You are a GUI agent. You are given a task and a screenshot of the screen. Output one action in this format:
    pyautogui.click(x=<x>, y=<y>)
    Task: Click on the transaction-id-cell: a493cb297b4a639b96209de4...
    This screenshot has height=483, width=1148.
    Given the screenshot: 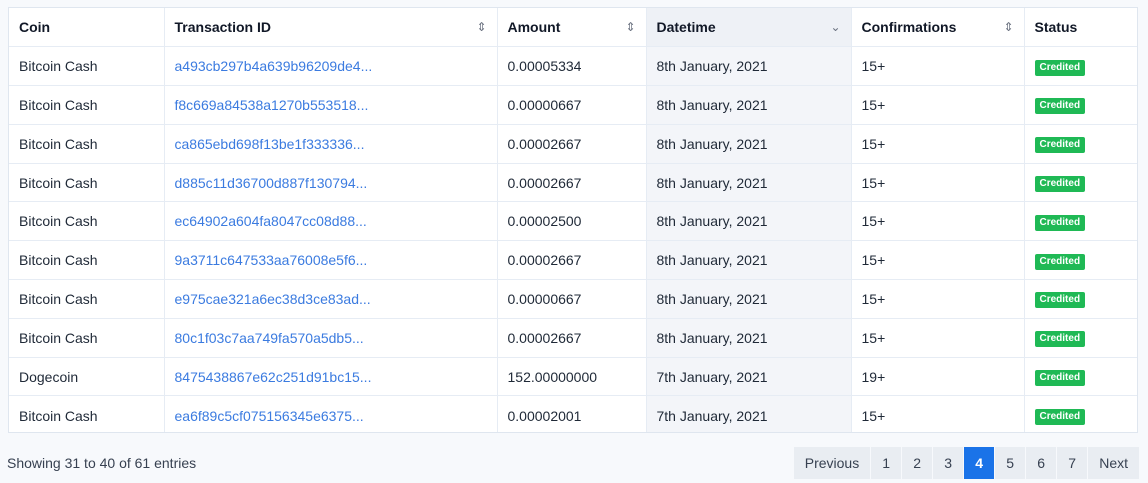 What is the action you would take?
    pyautogui.click(x=331, y=66)
    